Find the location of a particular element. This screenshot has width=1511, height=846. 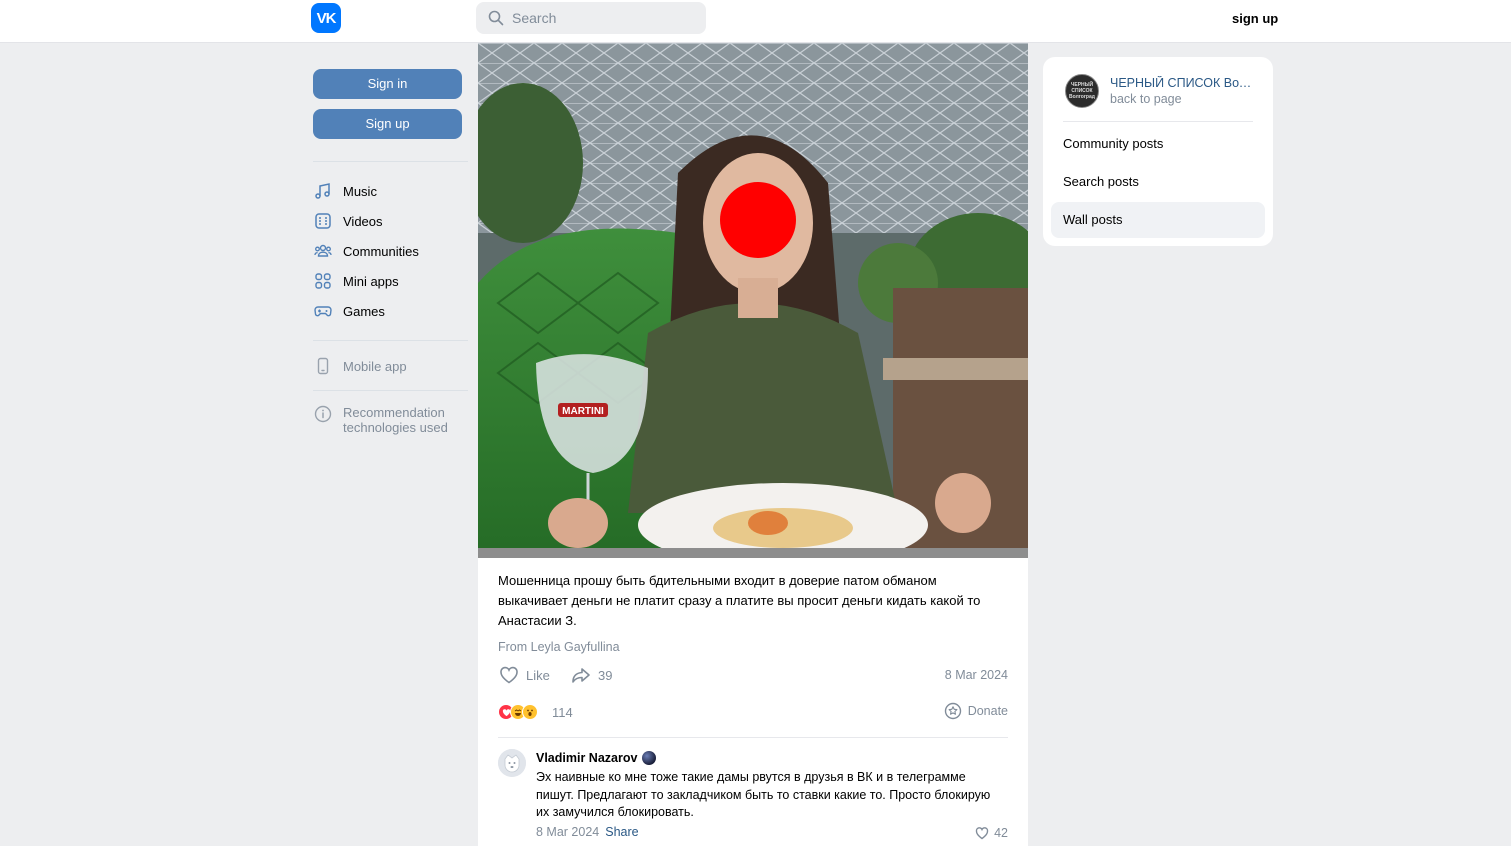

nav-item-communities: Communities is located at coordinates (390, 251).